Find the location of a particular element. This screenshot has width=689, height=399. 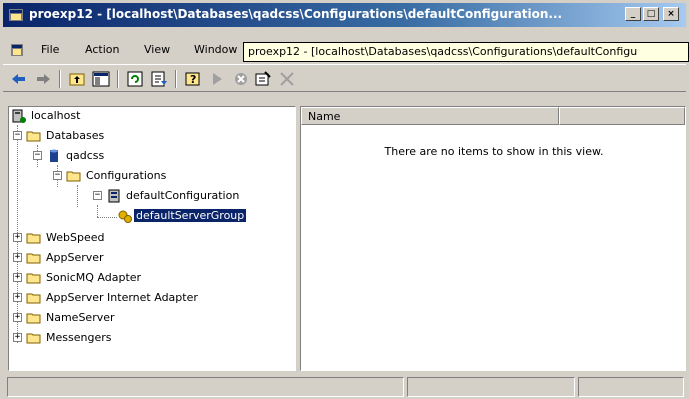

tree-node-messengers: + Messengers is located at coordinates (113, 338).